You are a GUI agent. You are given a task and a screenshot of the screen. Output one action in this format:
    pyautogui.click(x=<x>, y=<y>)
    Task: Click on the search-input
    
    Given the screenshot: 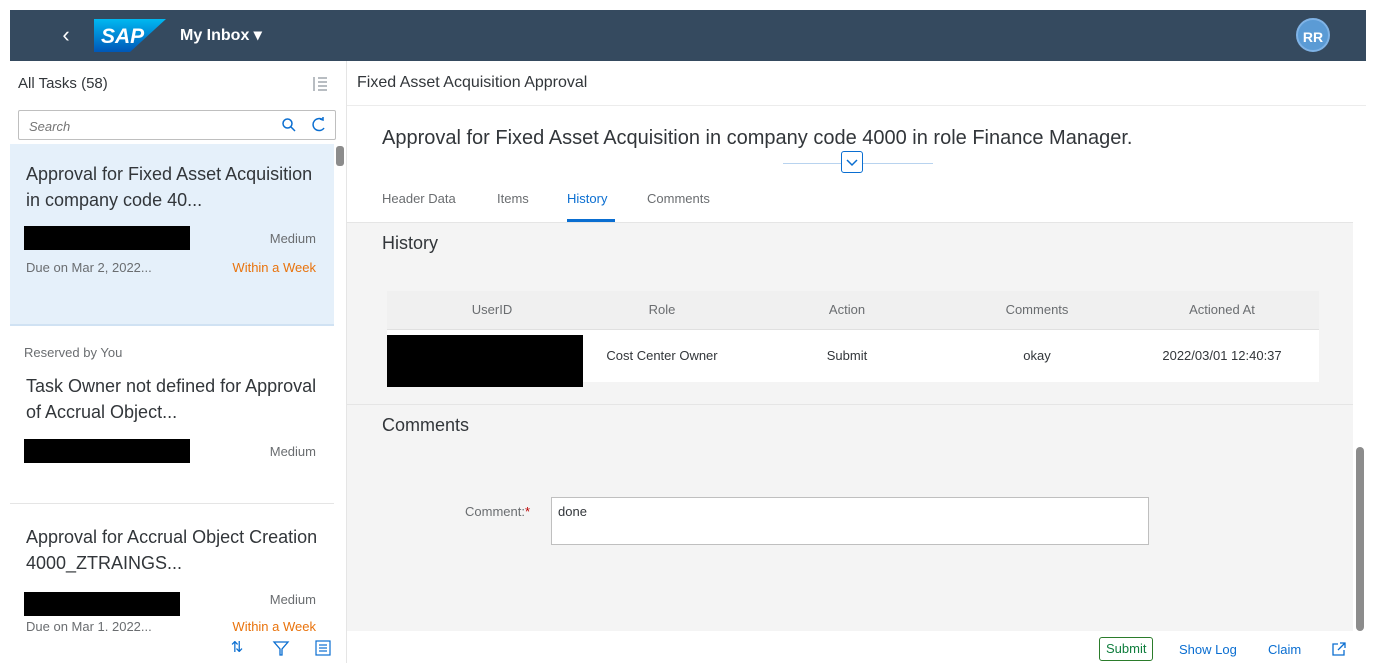 What is the action you would take?
    pyautogui.click(x=149, y=126)
    